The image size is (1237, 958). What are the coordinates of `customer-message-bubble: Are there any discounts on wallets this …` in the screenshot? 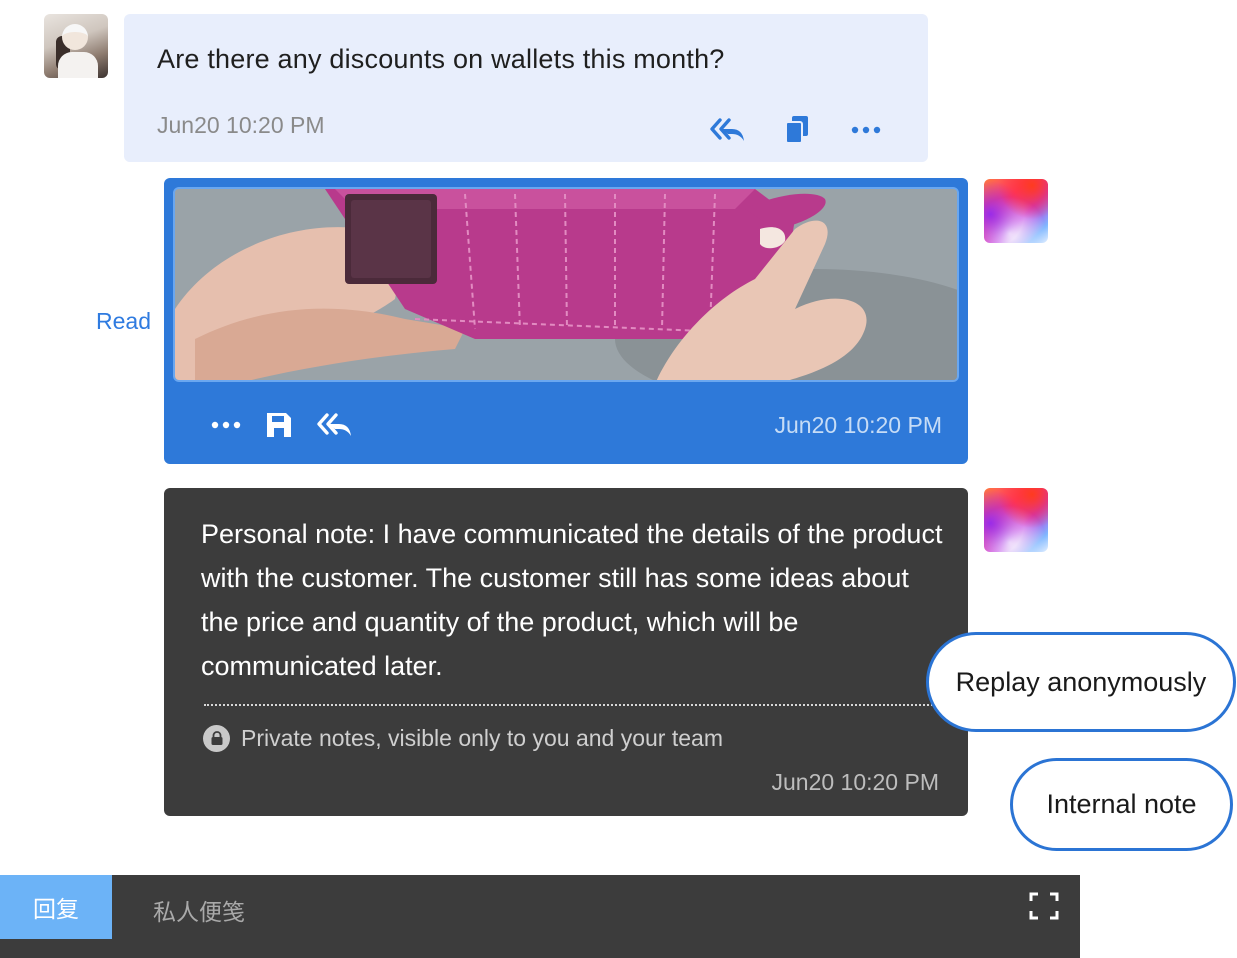 It's located at (526, 88).